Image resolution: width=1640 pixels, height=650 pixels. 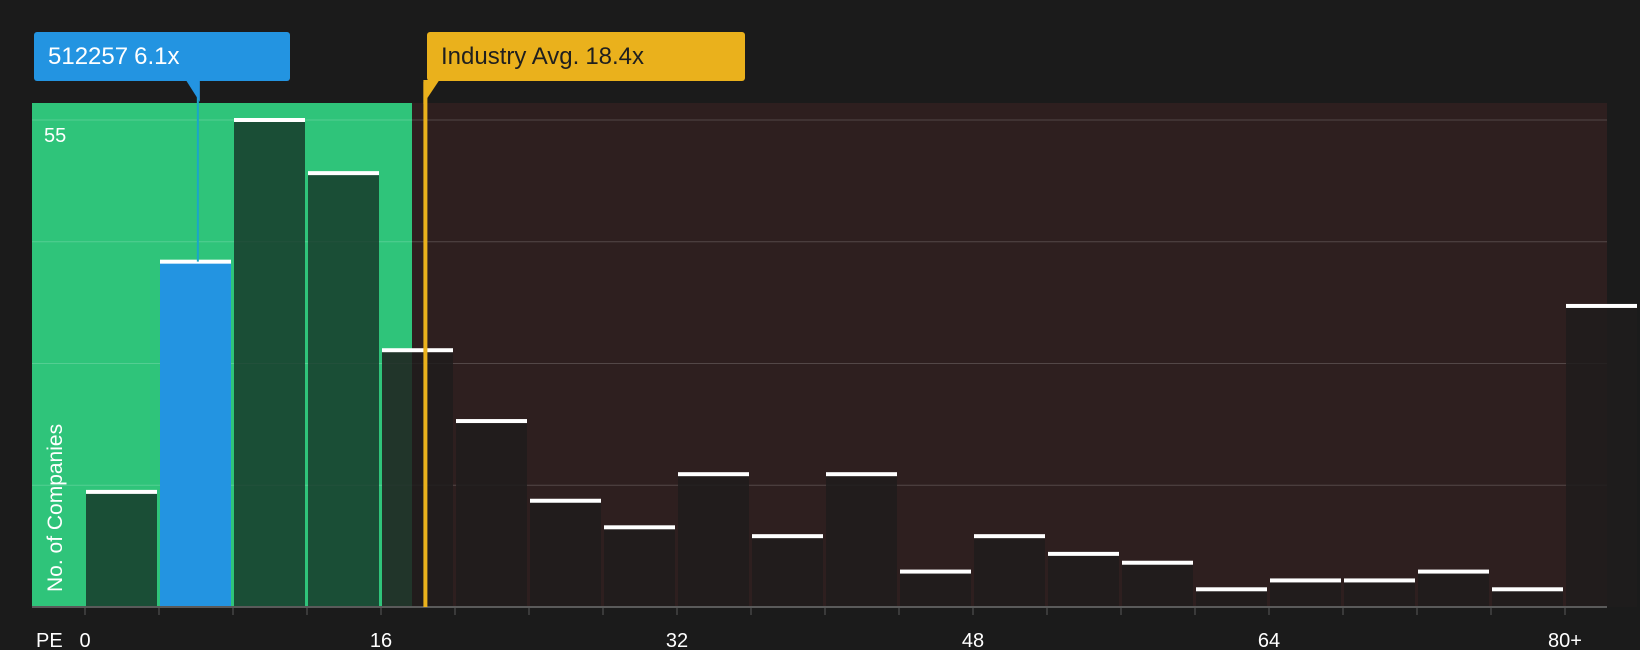 What do you see at coordinates (973, 640) in the screenshot?
I see `x-tick-label: 48` at bounding box center [973, 640].